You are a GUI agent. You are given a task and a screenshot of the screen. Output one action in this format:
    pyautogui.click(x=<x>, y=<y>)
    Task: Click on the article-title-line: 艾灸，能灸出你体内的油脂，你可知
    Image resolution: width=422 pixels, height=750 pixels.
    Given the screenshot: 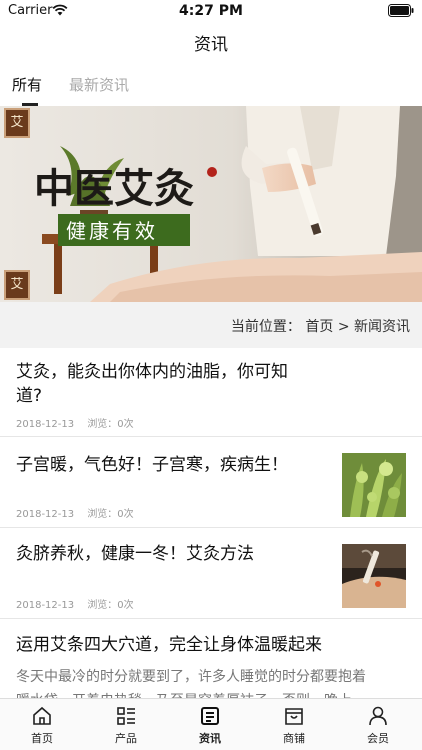 What is the action you would take?
    pyautogui.click(x=152, y=372)
    